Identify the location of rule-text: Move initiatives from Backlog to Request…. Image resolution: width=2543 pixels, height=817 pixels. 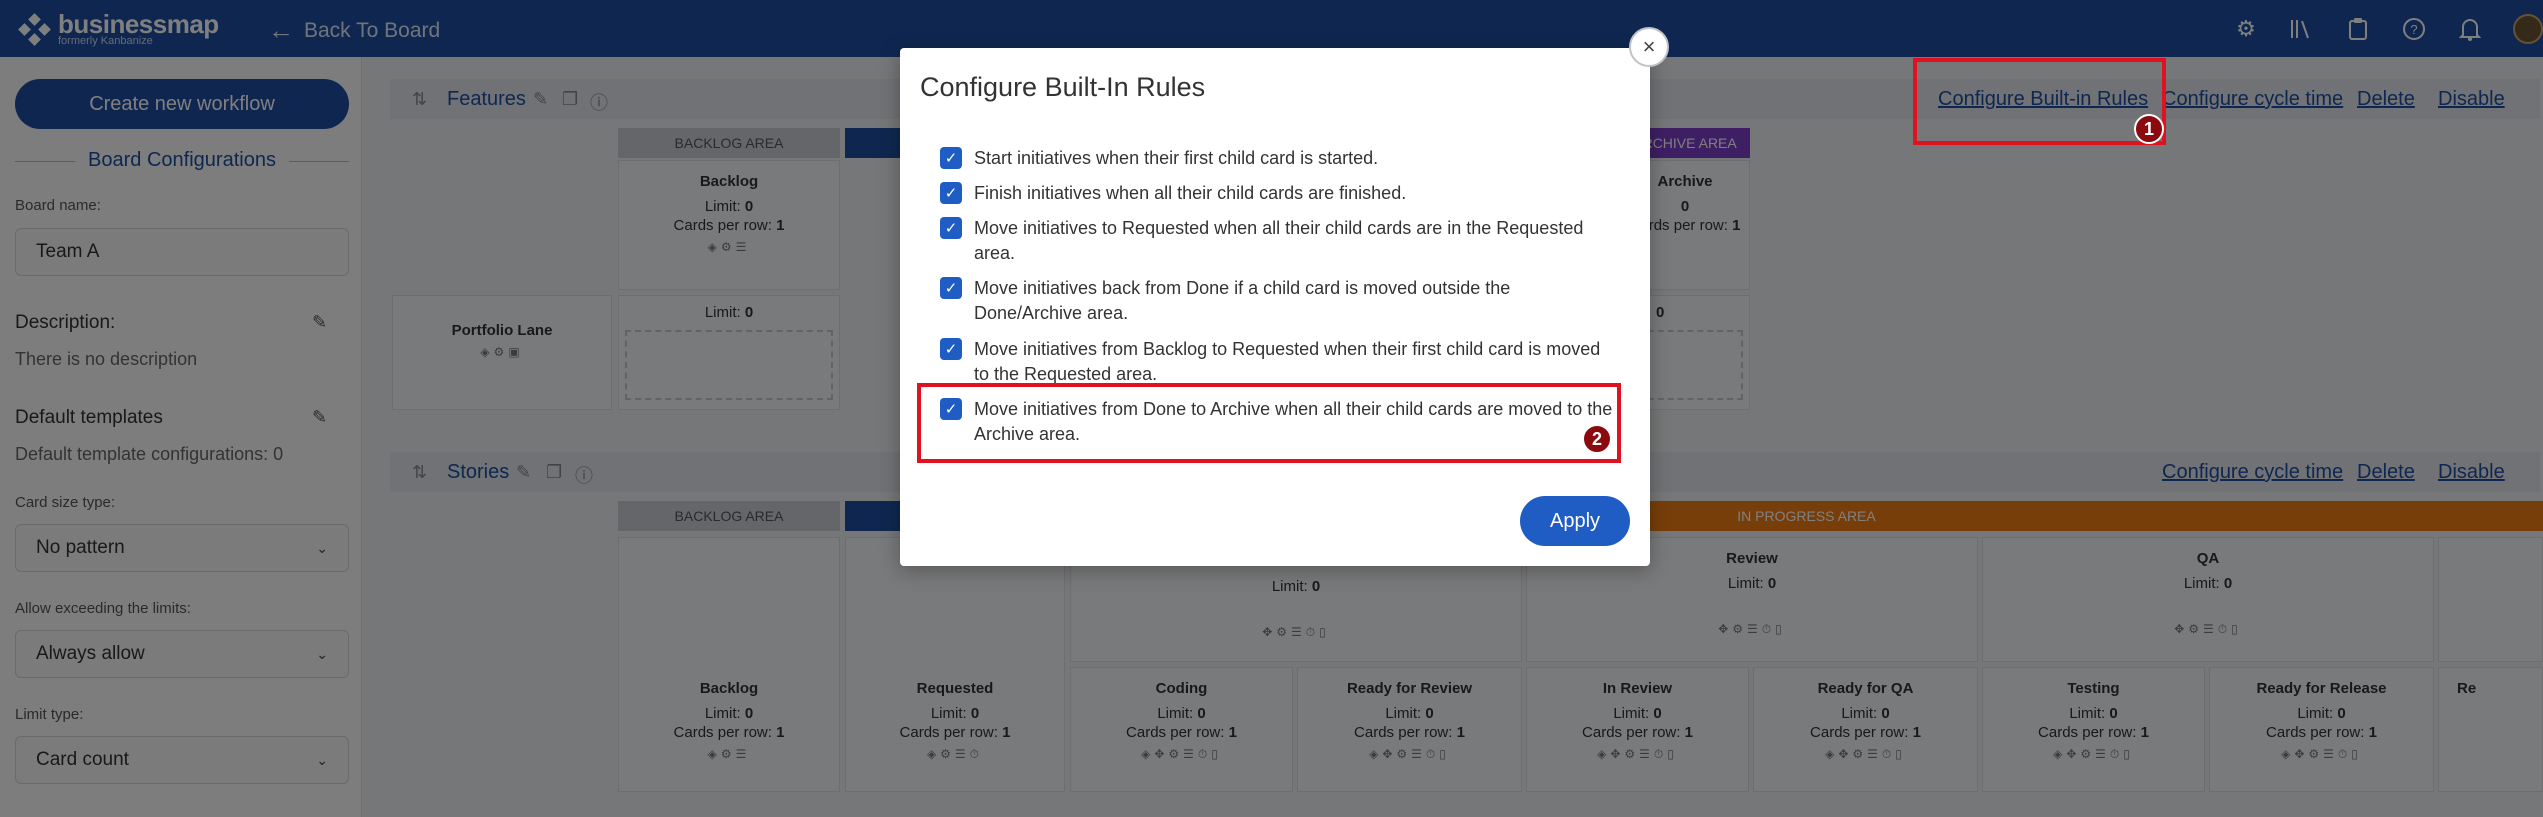
(1287, 361).